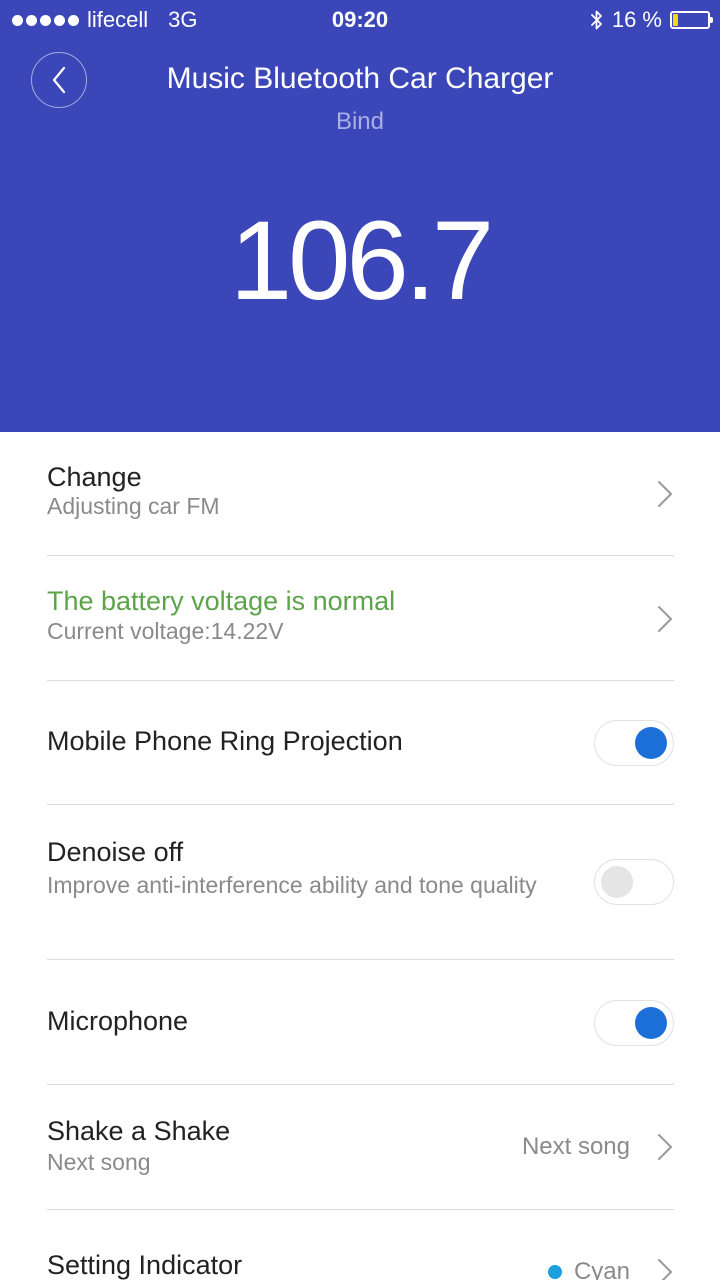 This screenshot has width=720, height=1280. I want to click on denoise-toggle, so click(634, 882).